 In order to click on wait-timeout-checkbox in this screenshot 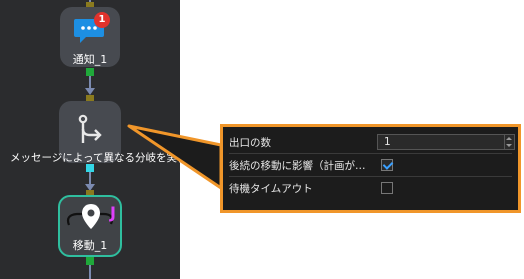, I will do `click(387, 188)`.